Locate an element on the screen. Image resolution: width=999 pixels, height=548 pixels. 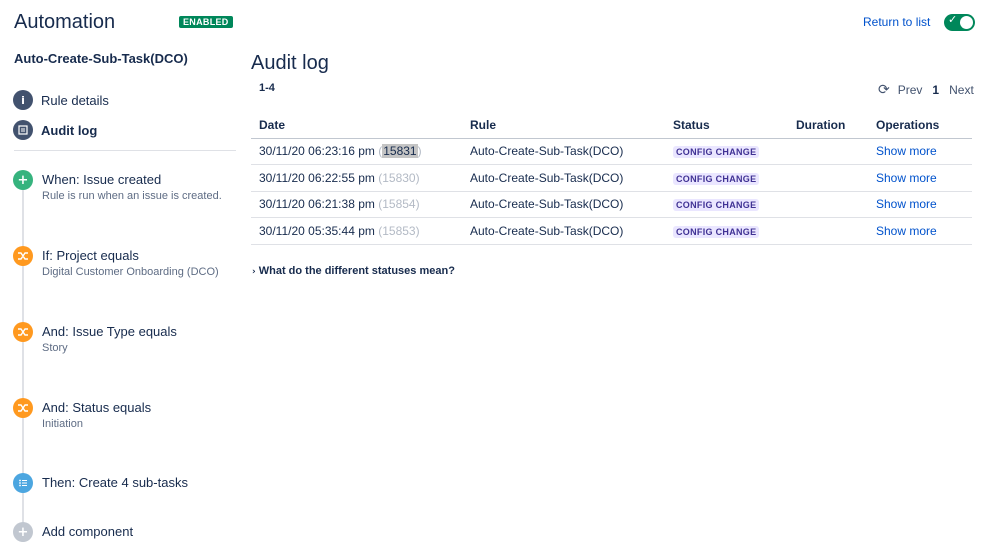
statuses-help-label: What do the different statuses mean? is located at coordinates (356, 271).